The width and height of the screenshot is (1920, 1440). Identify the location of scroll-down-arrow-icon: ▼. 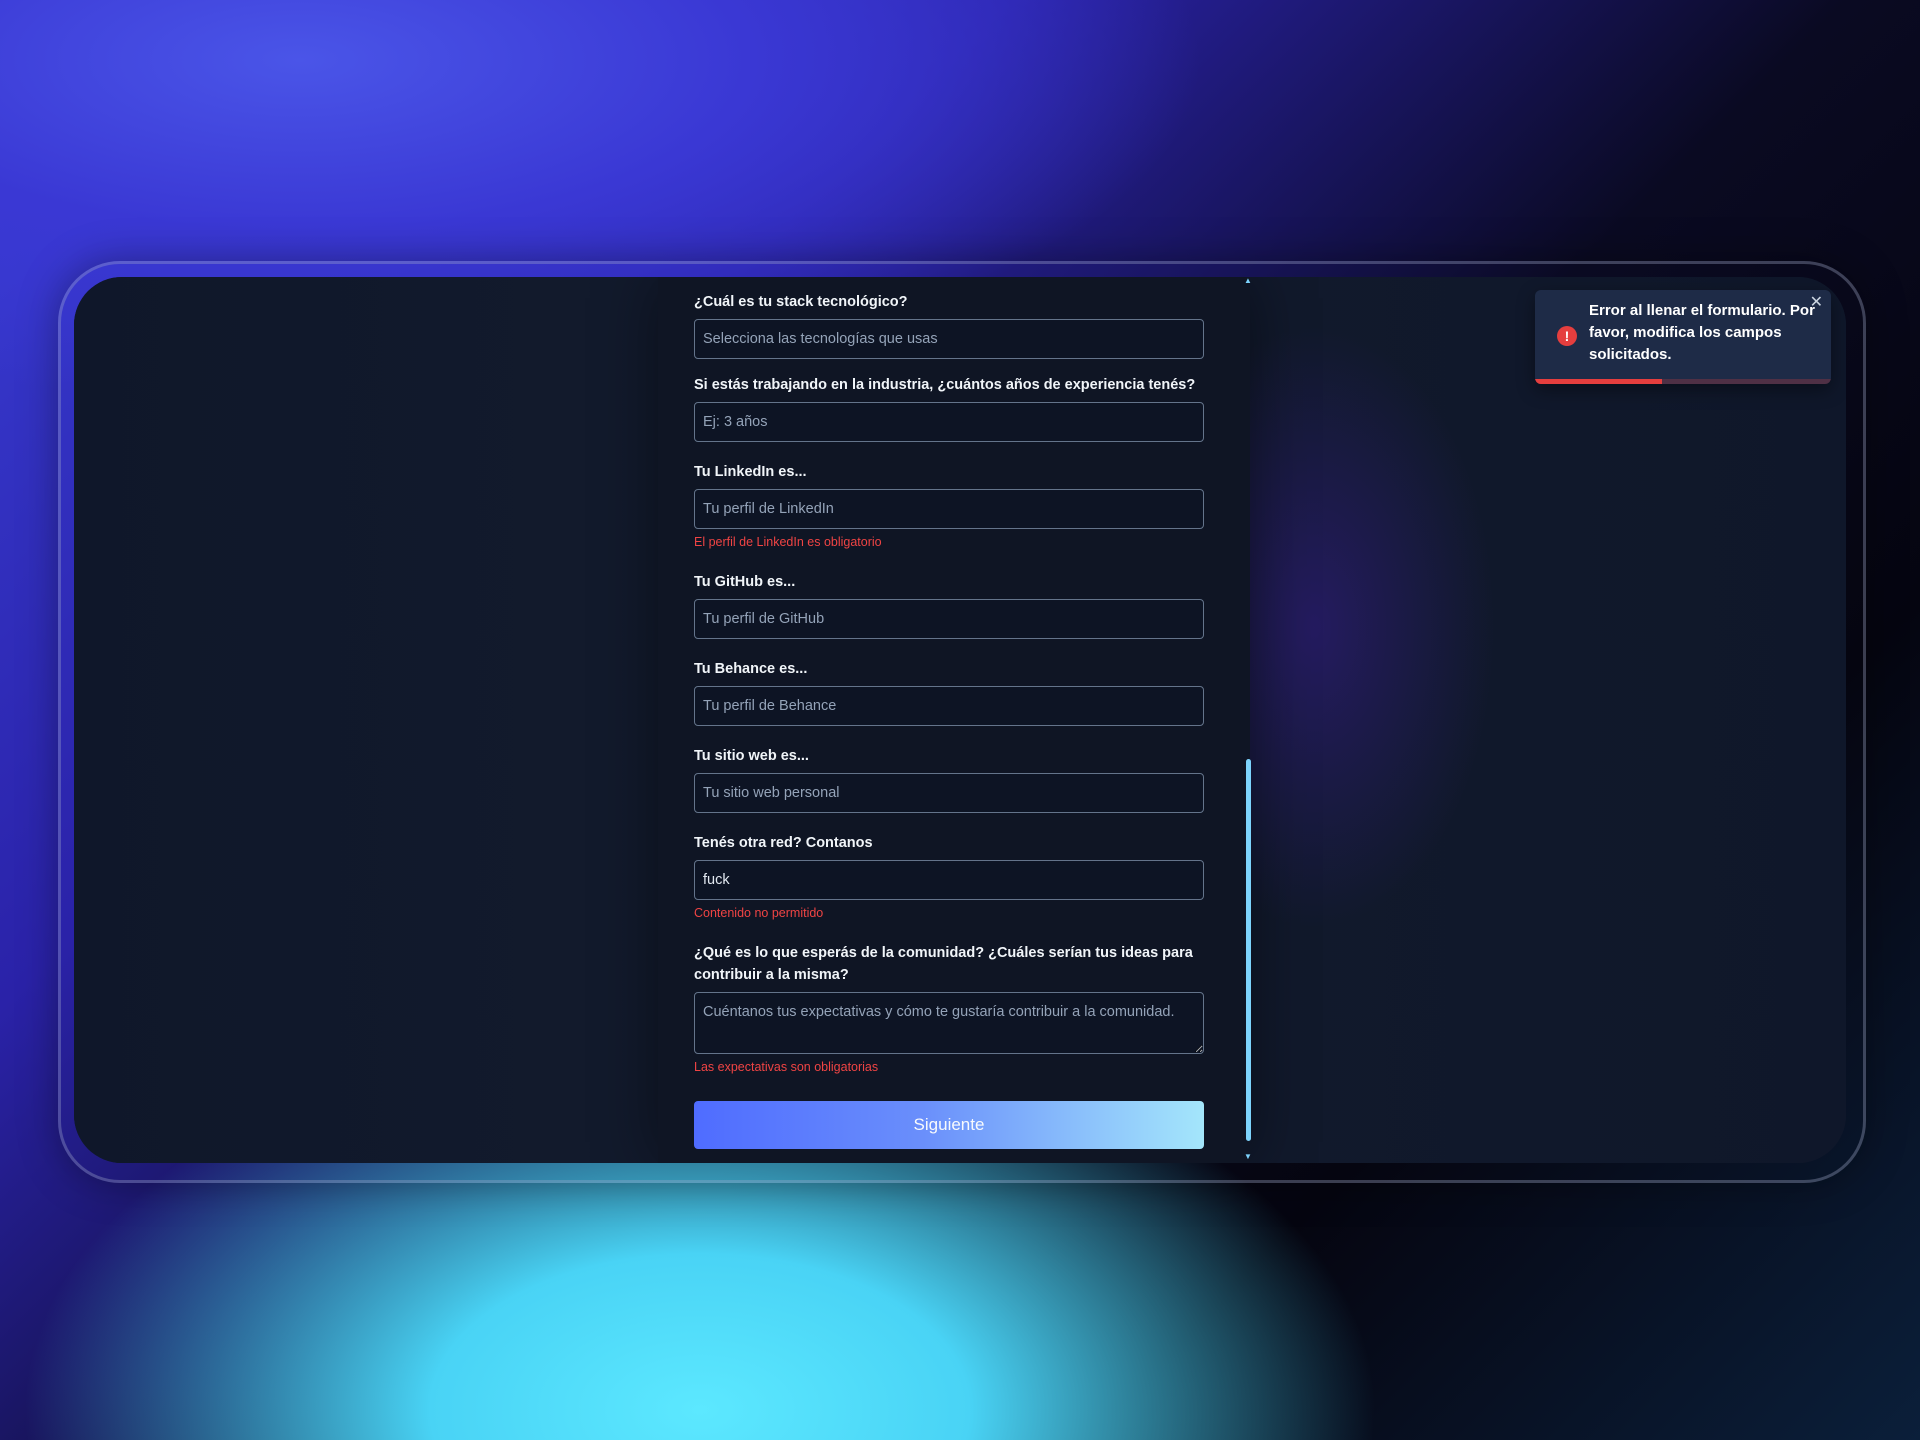
(1248, 1157).